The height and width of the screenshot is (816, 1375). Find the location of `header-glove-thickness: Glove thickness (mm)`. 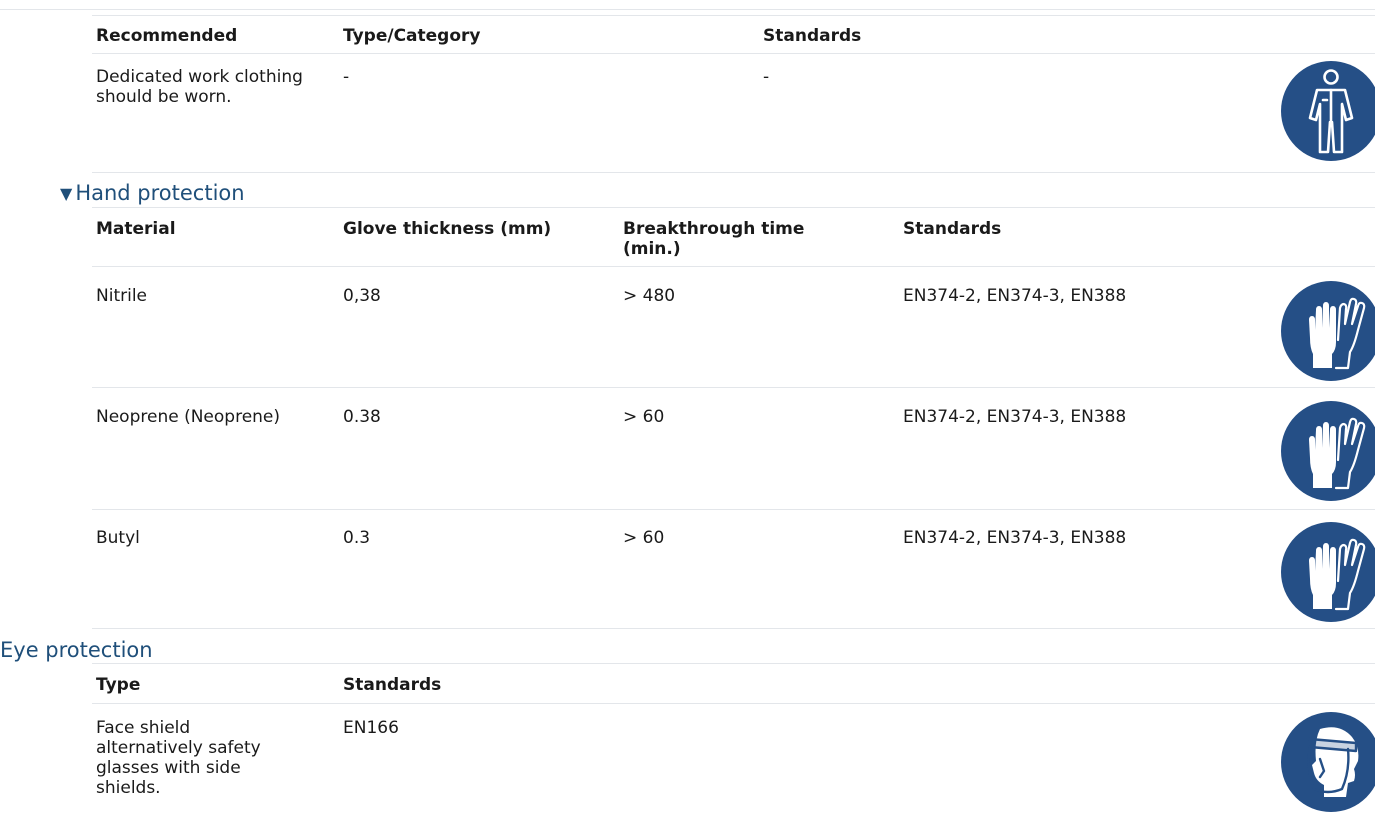

header-glove-thickness: Glove thickness (mm) is located at coordinates (447, 229).